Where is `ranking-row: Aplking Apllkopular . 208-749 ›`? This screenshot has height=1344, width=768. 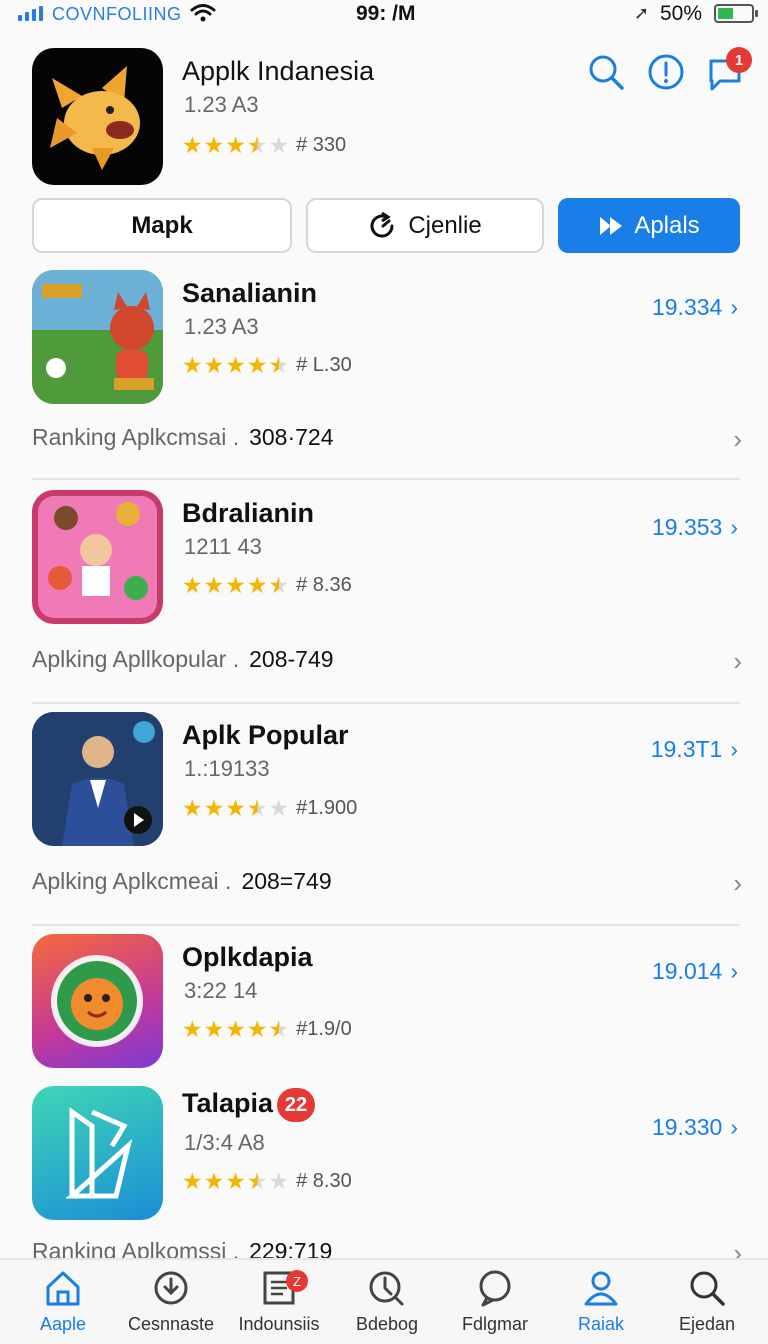 ranking-row: Aplking Apllkopular . 208-749 › is located at coordinates (387, 661).